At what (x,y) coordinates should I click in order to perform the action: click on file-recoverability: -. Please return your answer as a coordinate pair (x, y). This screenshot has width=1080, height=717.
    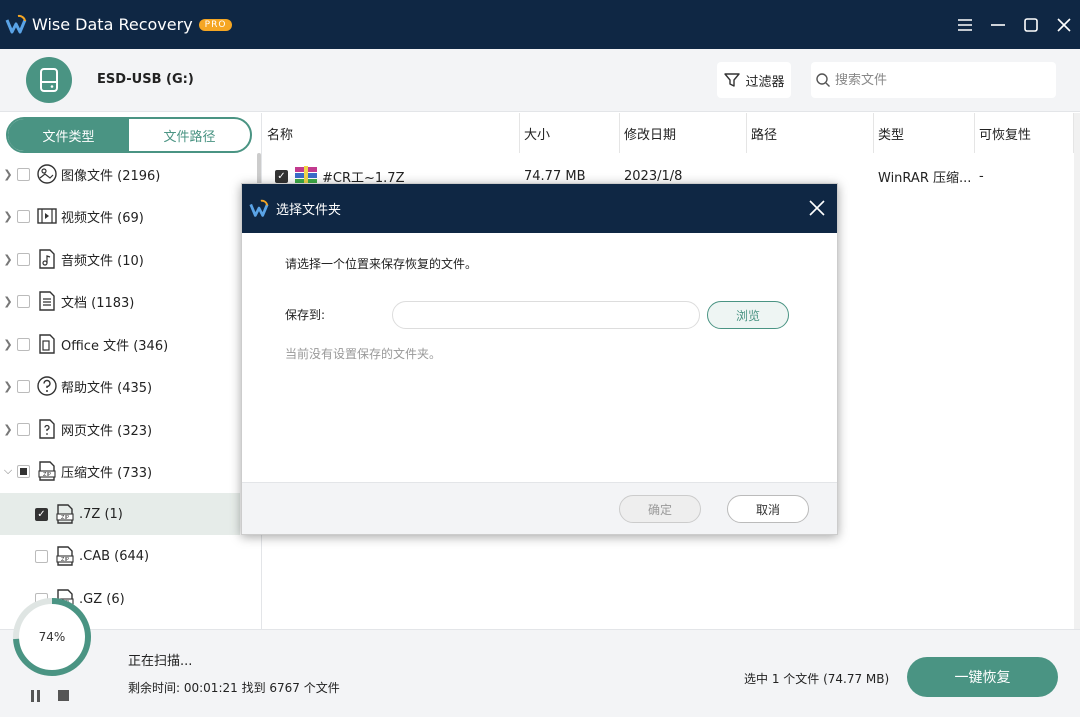
    Looking at the image, I should click on (981, 176).